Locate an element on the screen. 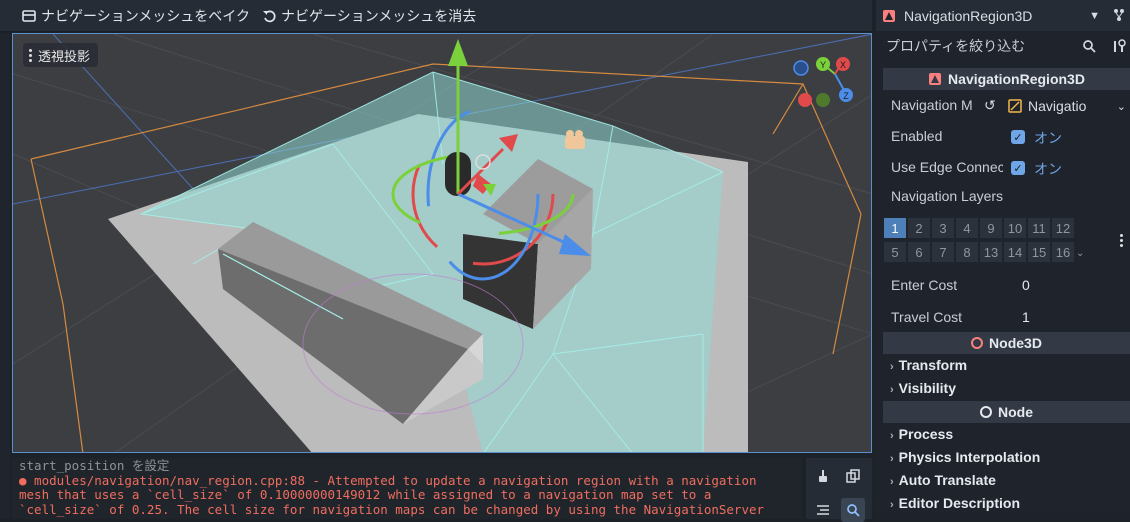 This screenshot has height=522, width=1130. layer-bit: 5 is located at coordinates (895, 252).